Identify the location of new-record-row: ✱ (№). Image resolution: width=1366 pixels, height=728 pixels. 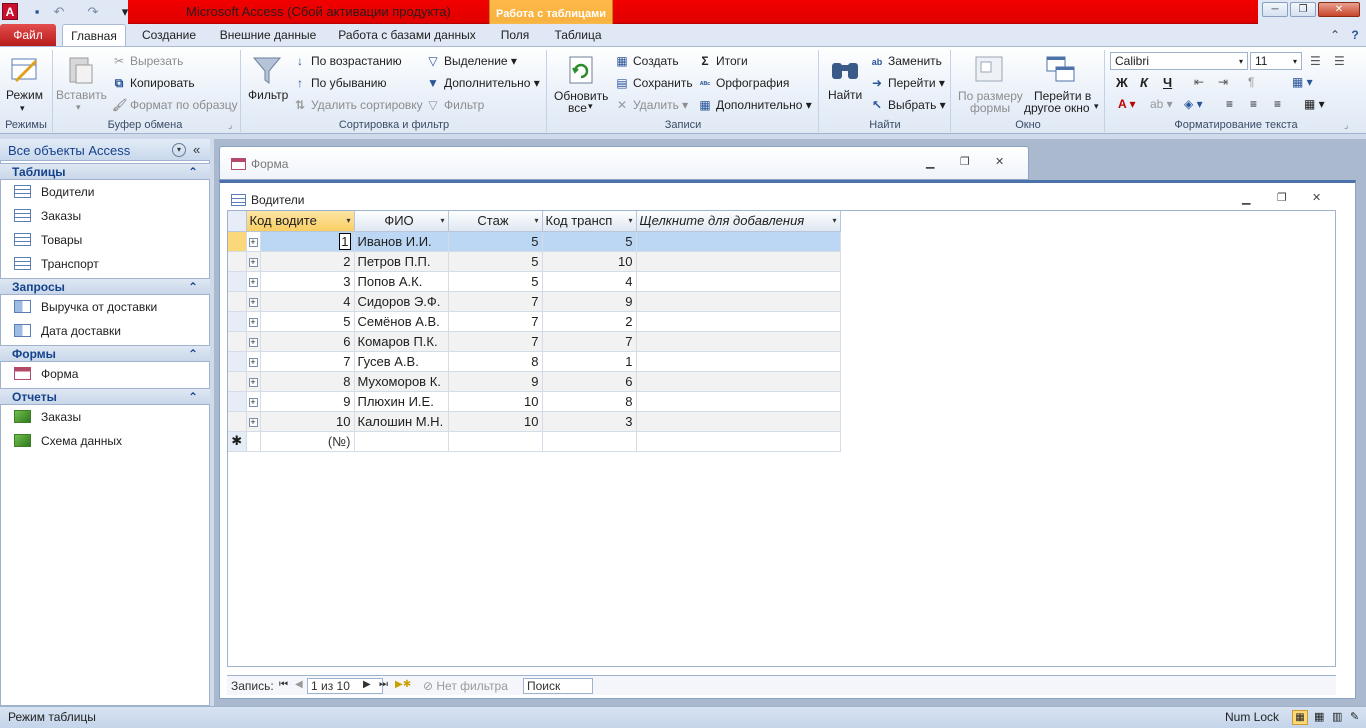
(534, 441).